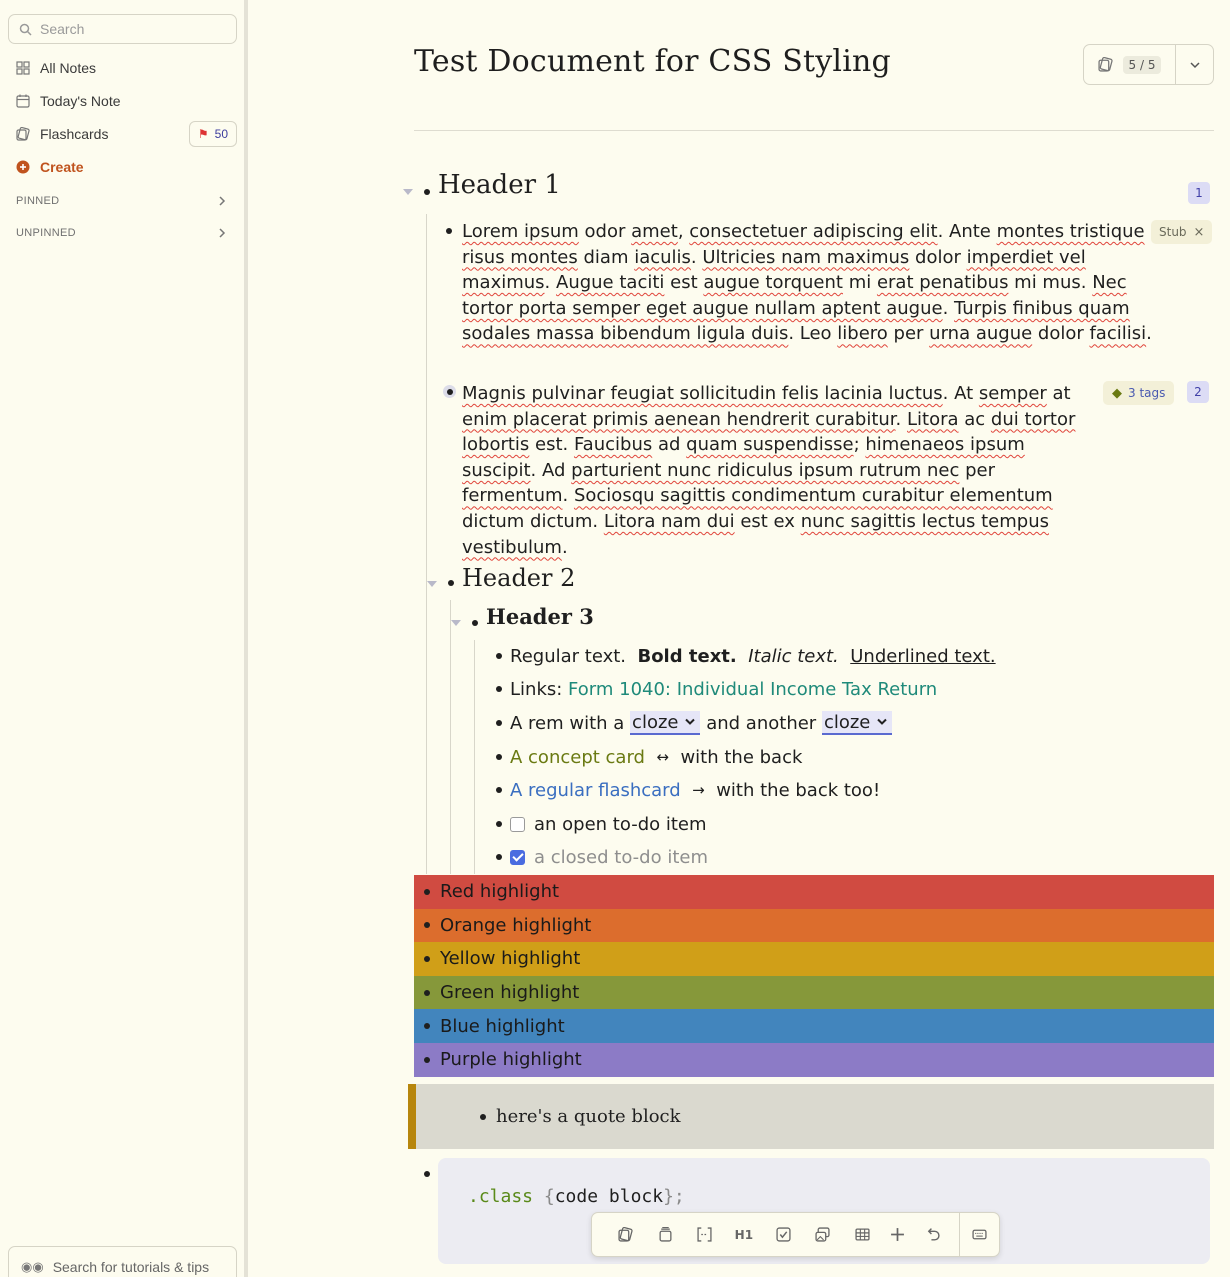  Describe the element at coordinates (126, 101) in the screenshot. I see `sidebar-item-todays-note: Today's Note` at that location.